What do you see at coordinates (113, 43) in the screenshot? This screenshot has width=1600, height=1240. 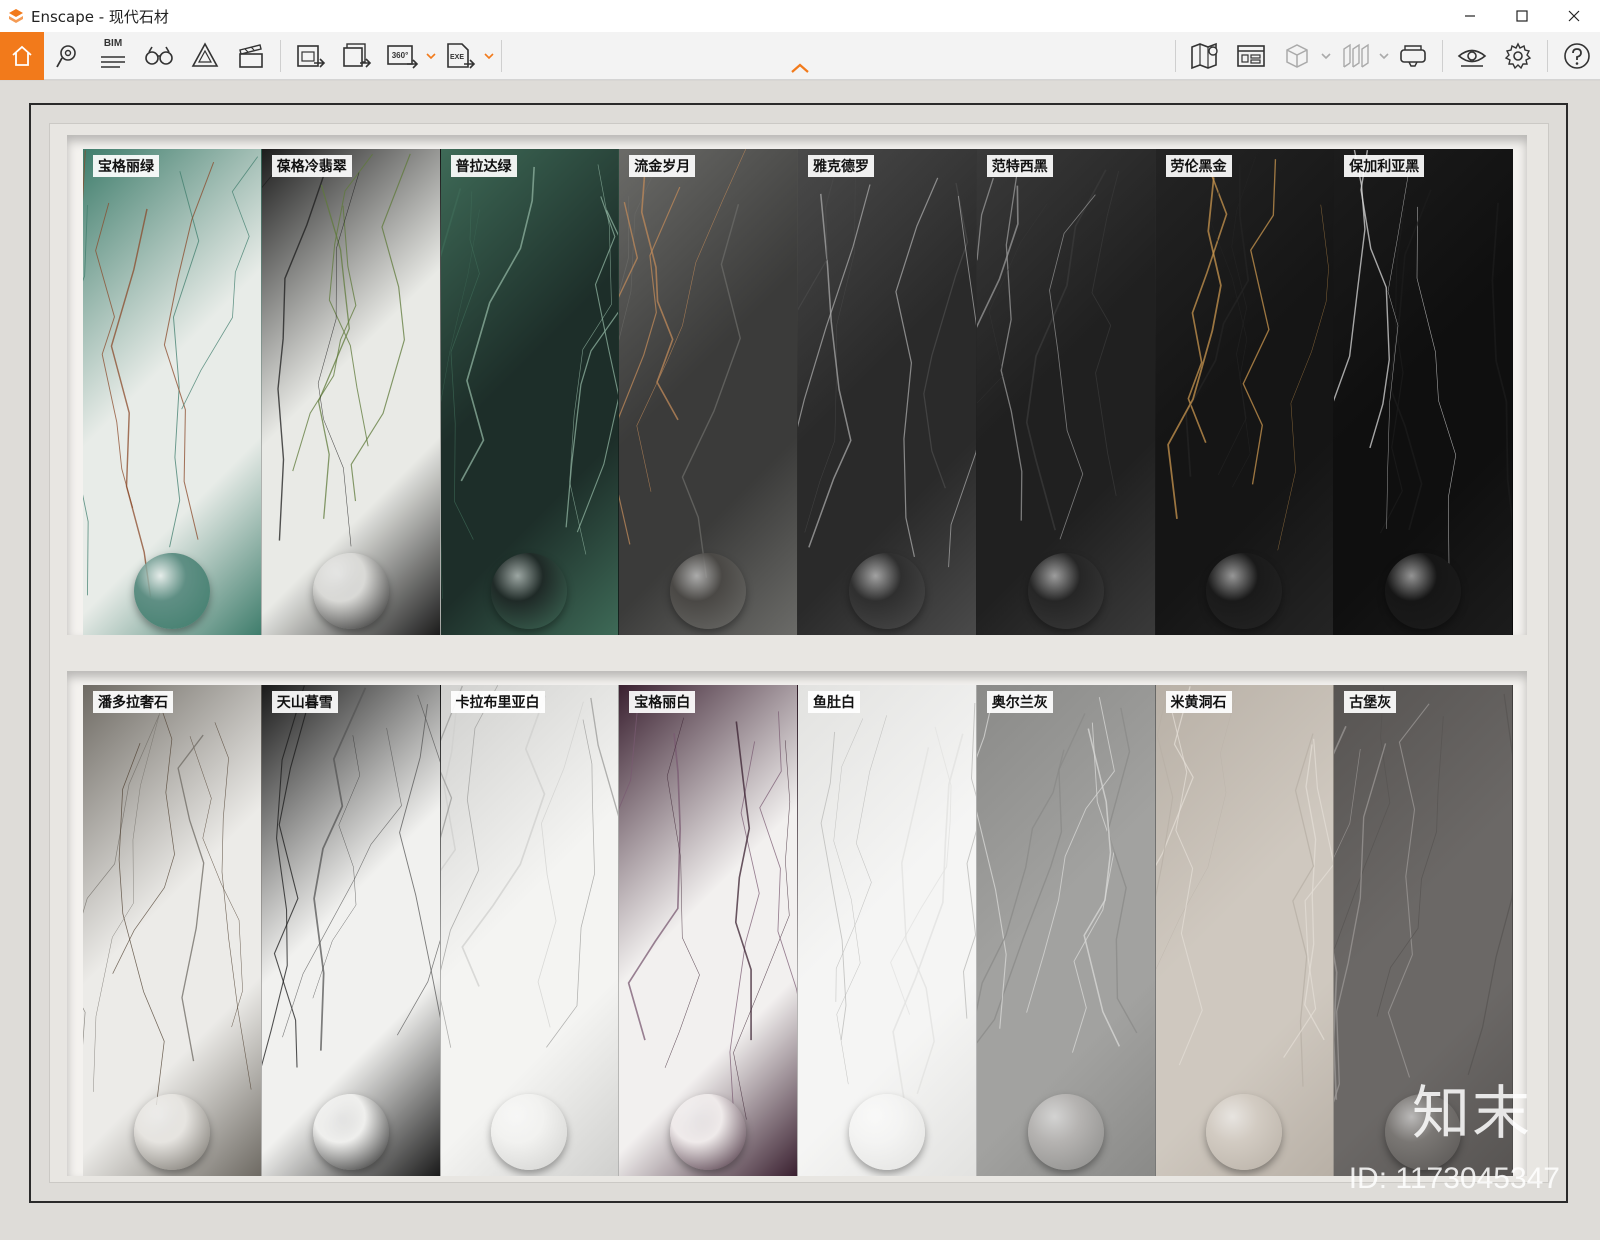 I see `bim-label: BIM` at bounding box center [113, 43].